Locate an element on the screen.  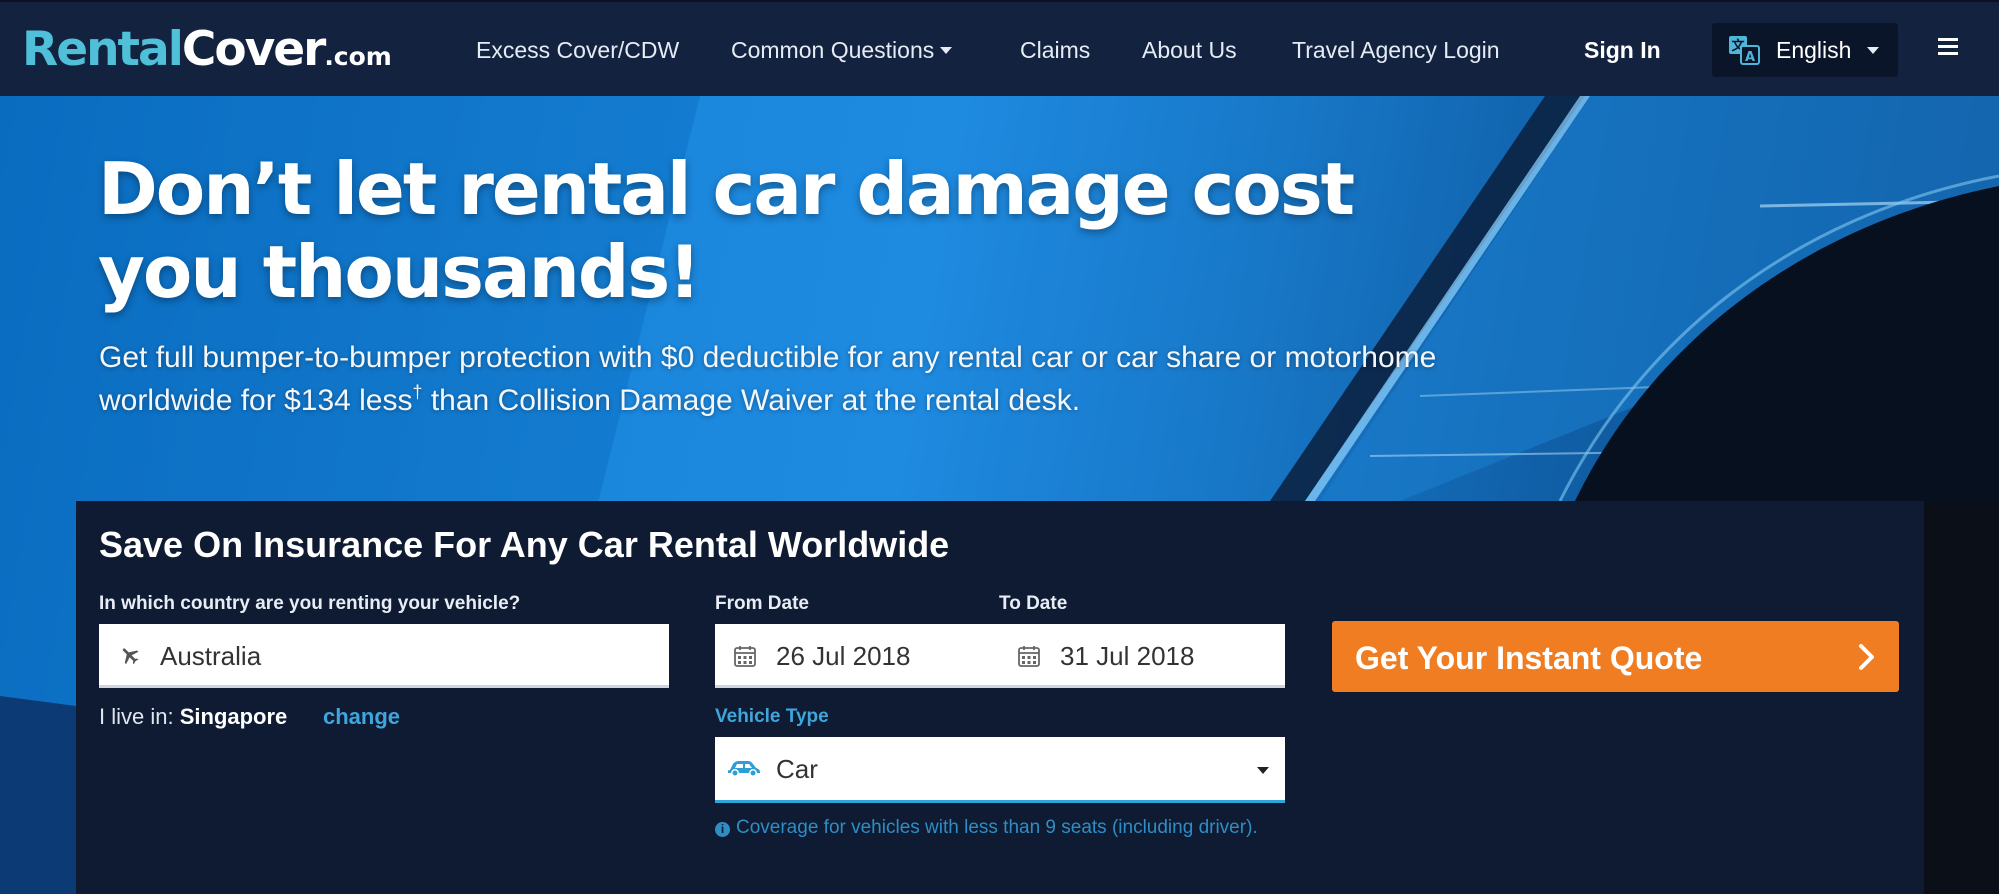
live-in-country: Singapore is located at coordinates (233, 716).